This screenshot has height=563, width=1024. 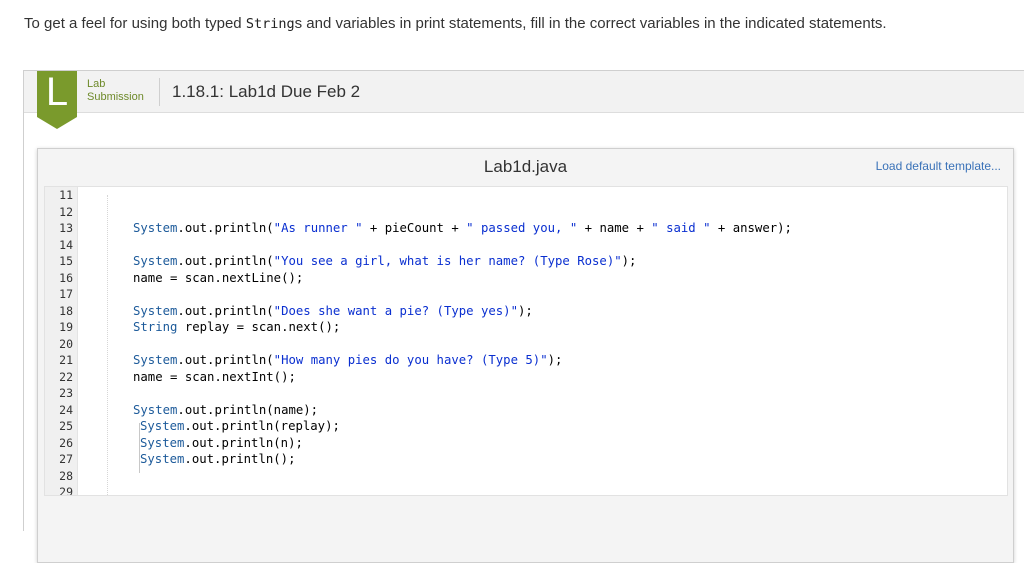 What do you see at coordinates (66, 277) in the screenshot?
I see `line-number: 16` at bounding box center [66, 277].